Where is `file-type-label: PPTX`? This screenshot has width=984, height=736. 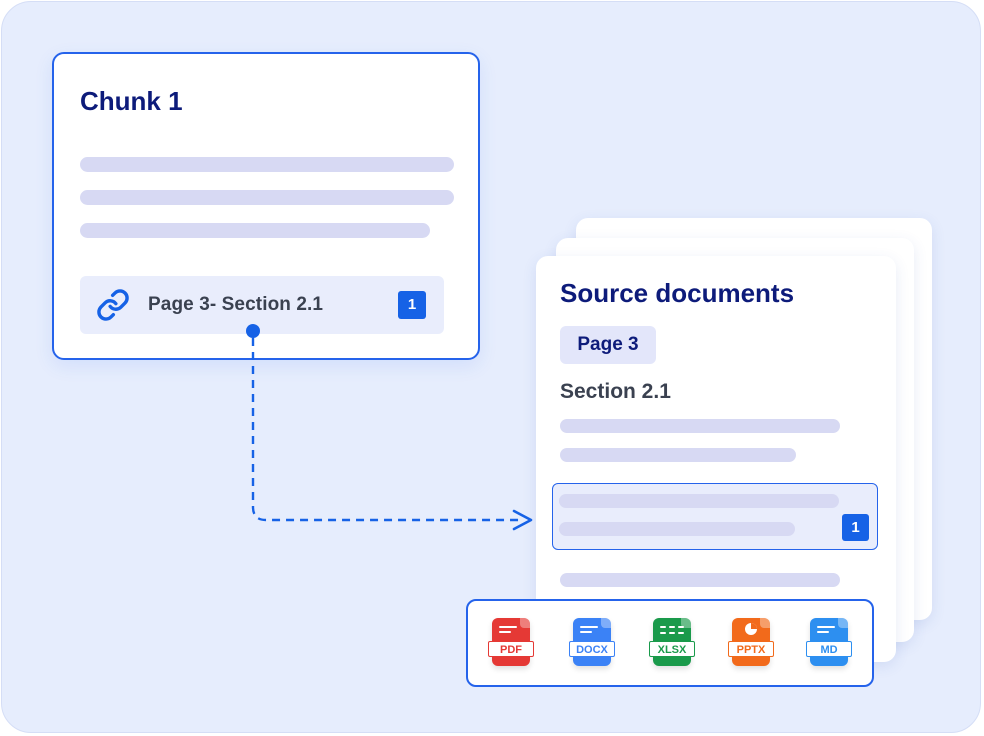 file-type-label: PPTX is located at coordinates (751, 649).